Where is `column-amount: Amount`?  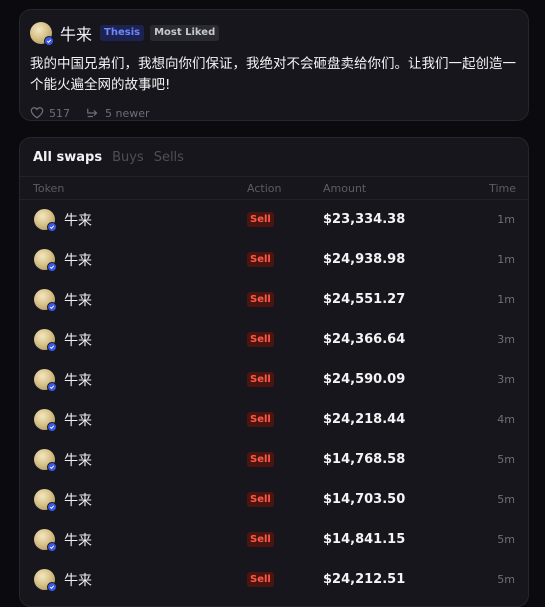 column-amount: Amount is located at coordinates (345, 188).